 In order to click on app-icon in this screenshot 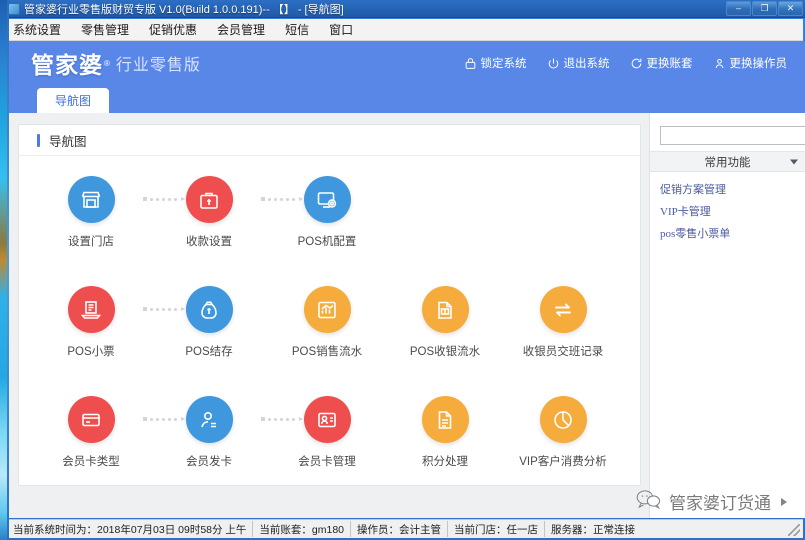, I will do `click(14, 8)`.